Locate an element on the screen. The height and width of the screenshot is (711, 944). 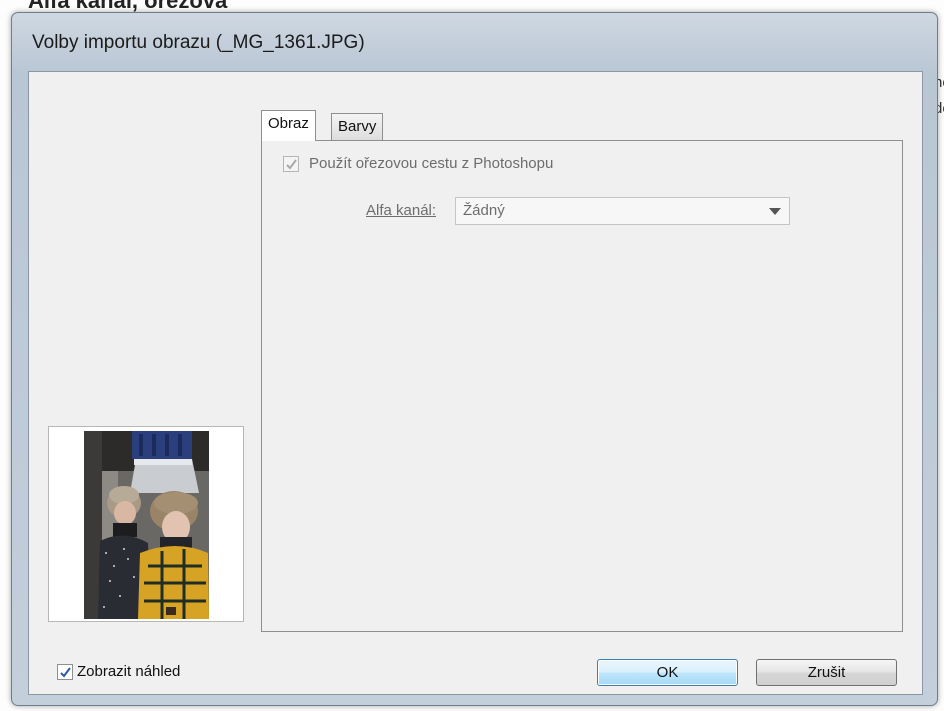
ok-button: OK is located at coordinates (667, 672).